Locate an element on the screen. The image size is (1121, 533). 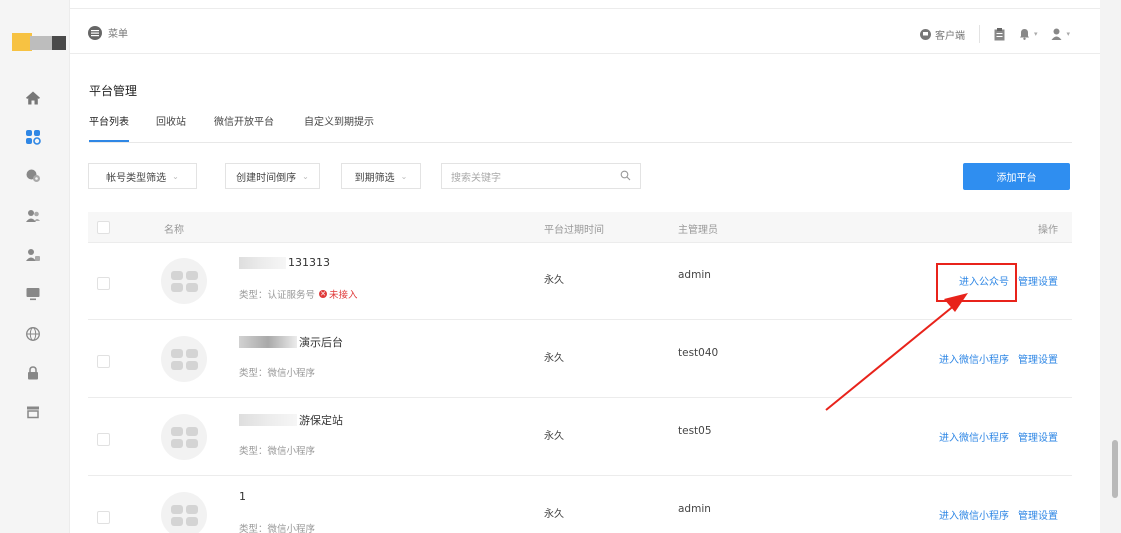
menu-button: 菜单 is located at coordinates (108, 32).